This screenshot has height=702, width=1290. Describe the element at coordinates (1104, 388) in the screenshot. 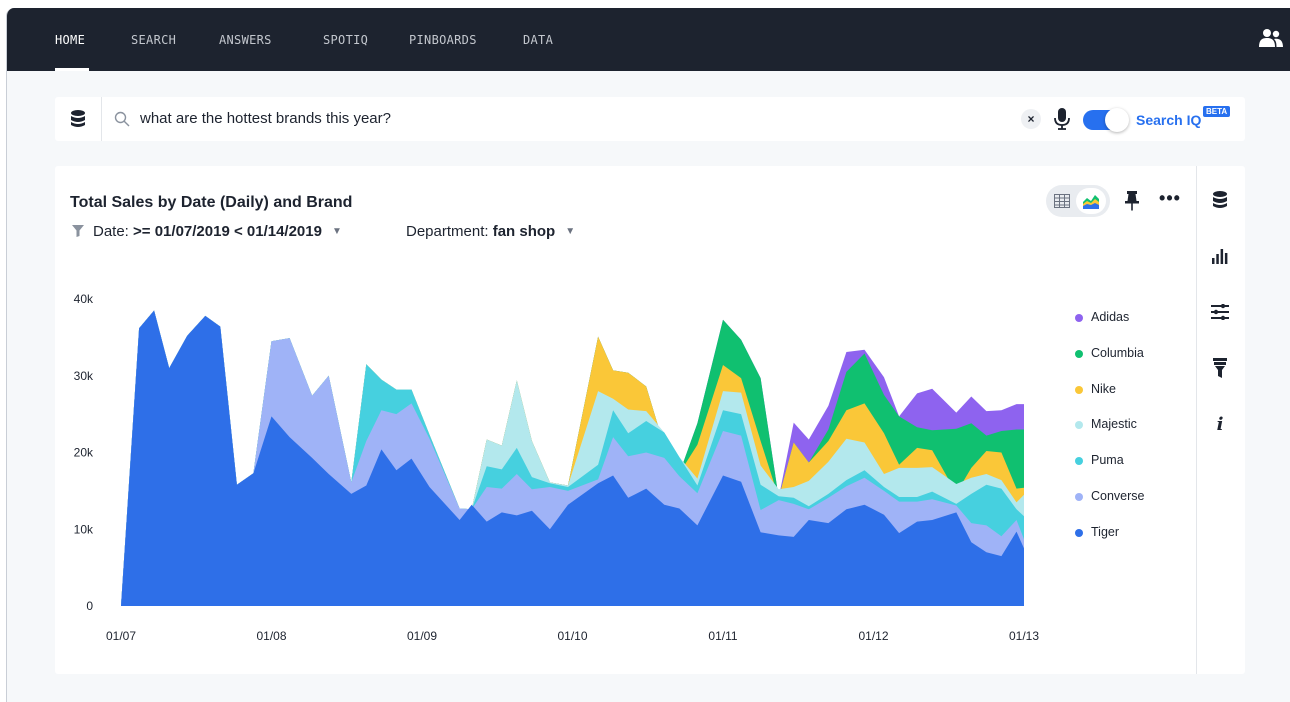

I see `legend-label: Nike` at that location.